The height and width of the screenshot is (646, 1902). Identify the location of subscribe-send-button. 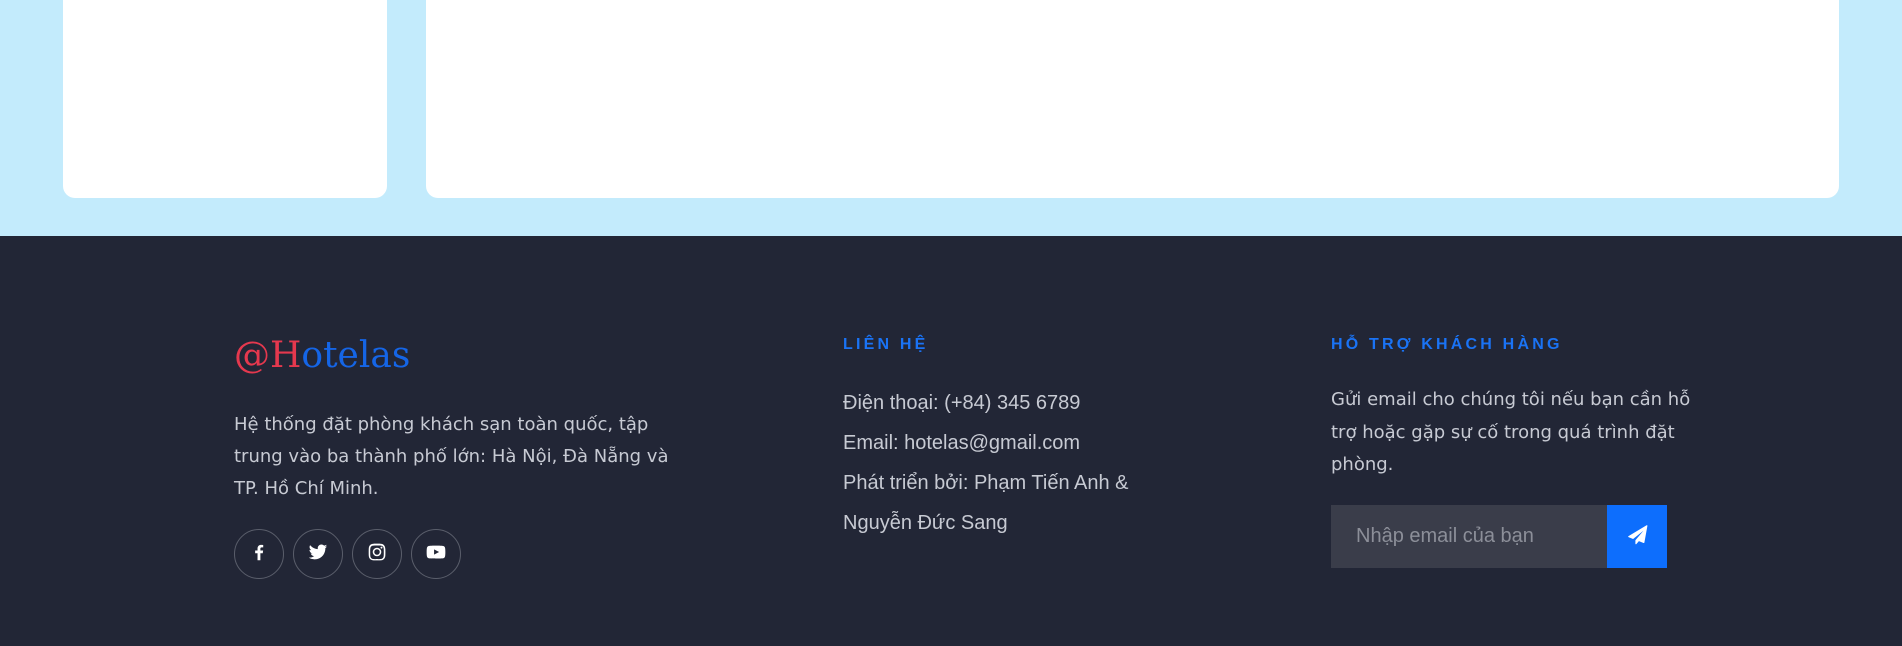
(1637, 536).